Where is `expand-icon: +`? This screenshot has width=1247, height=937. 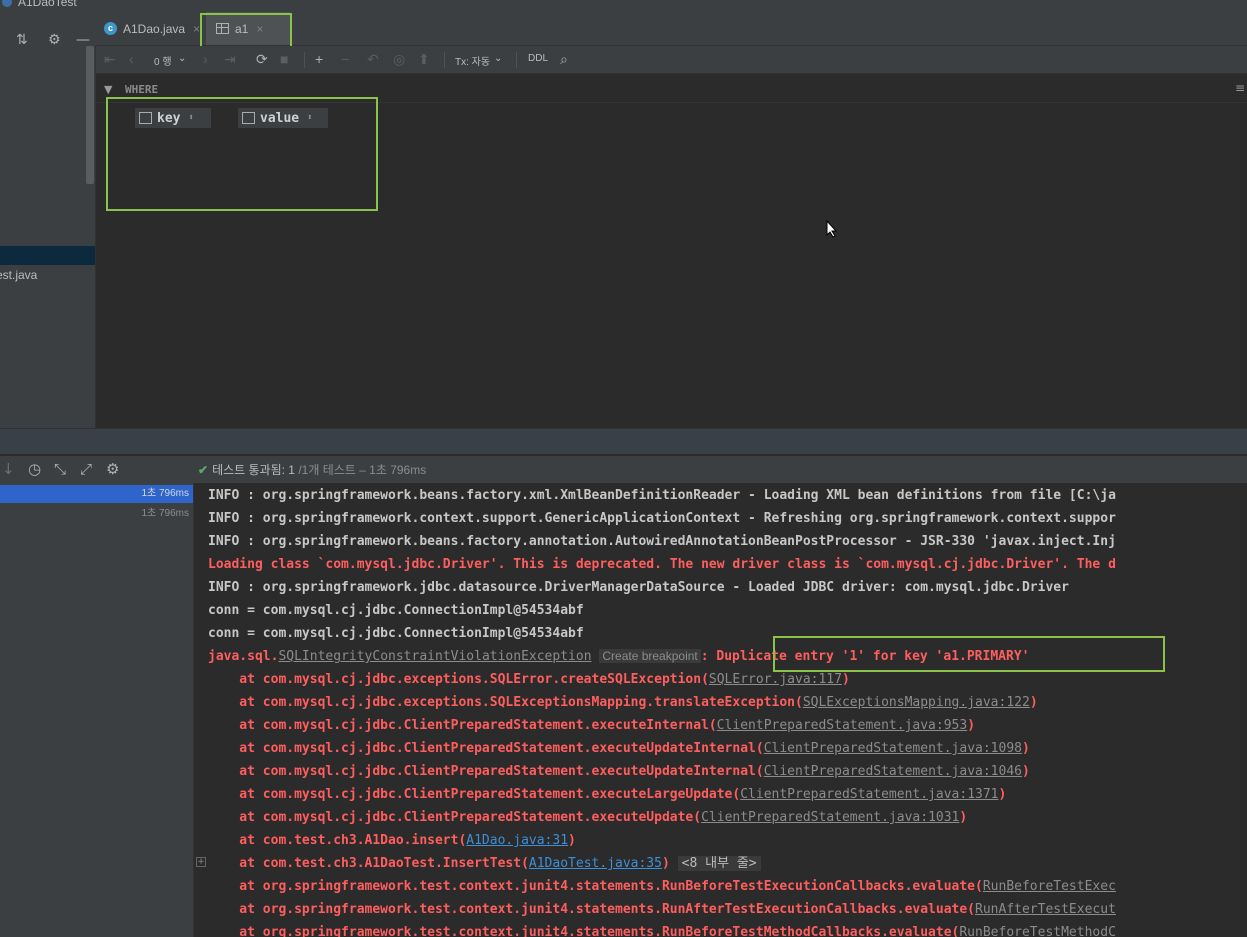
expand-icon: + is located at coordinates (201, 862).